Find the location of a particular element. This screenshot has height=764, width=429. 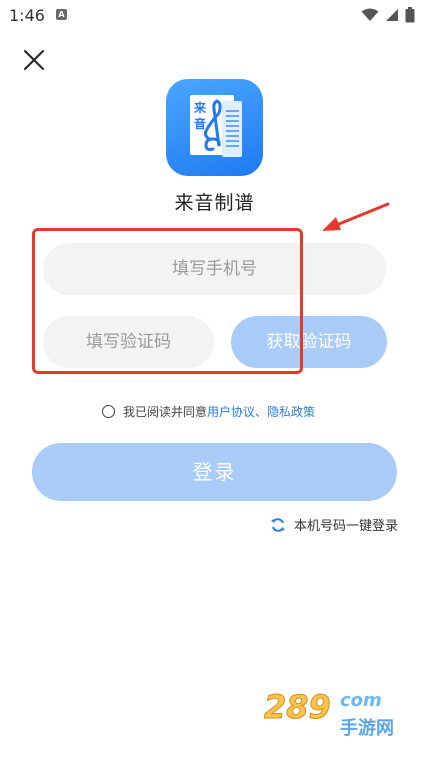

login-button: 登录 is located at coordinates (214, 472).